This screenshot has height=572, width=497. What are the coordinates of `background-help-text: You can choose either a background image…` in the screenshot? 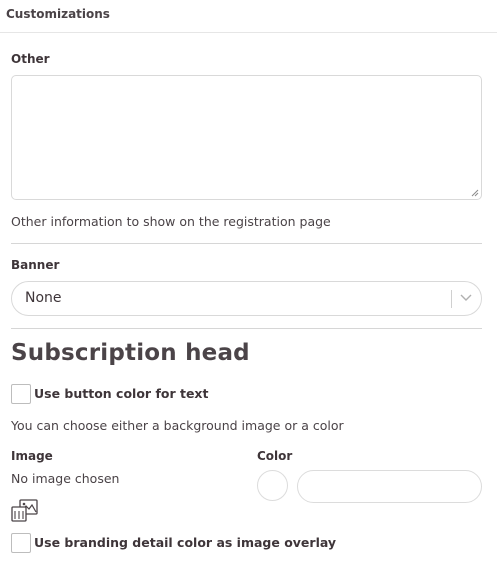 It's located at (177, 425).